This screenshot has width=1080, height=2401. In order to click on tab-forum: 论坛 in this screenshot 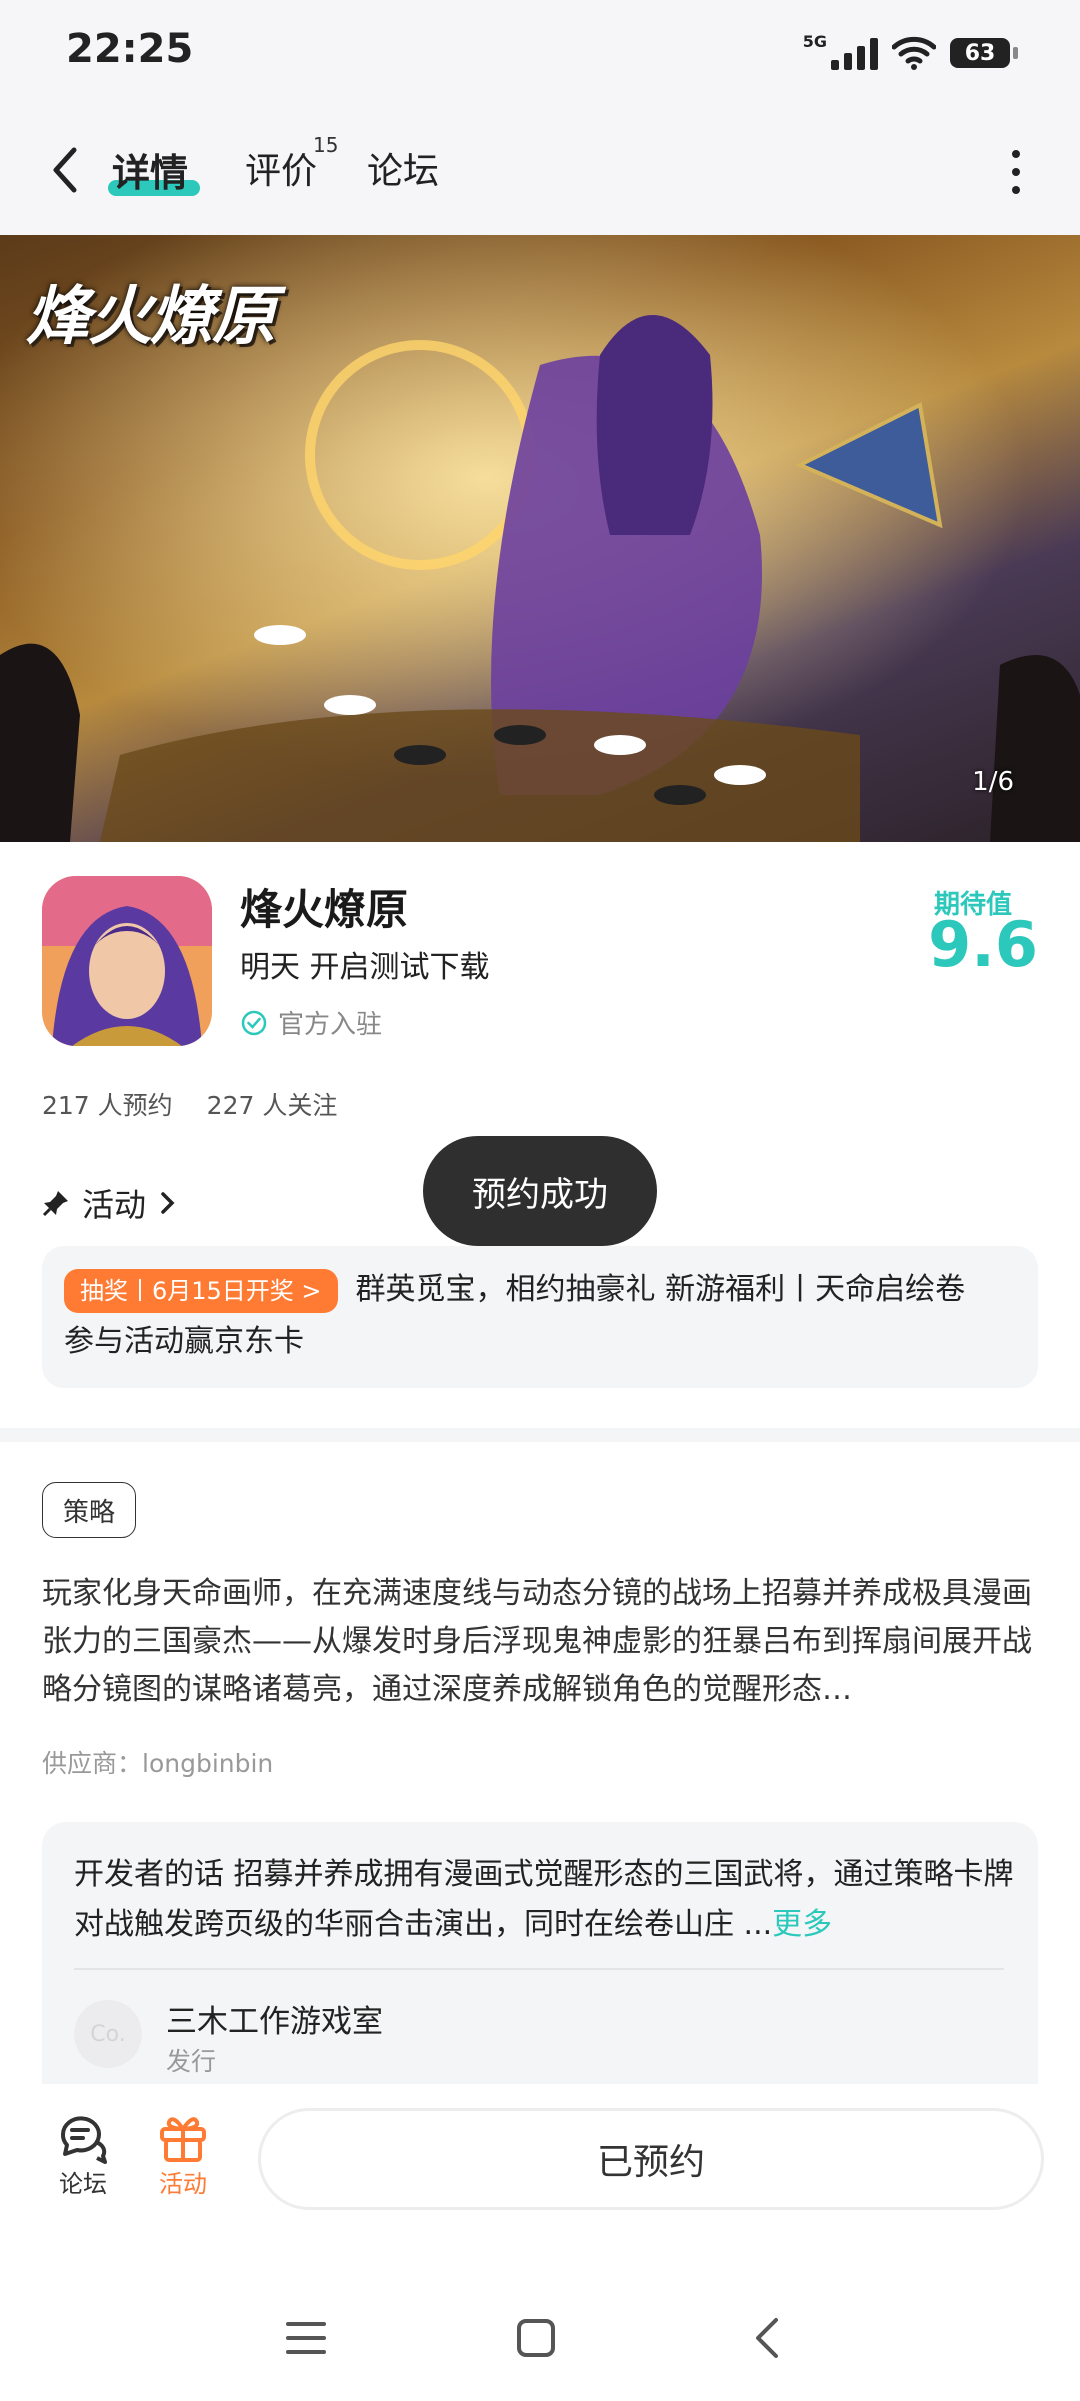, I will do `click(403, 168)`.